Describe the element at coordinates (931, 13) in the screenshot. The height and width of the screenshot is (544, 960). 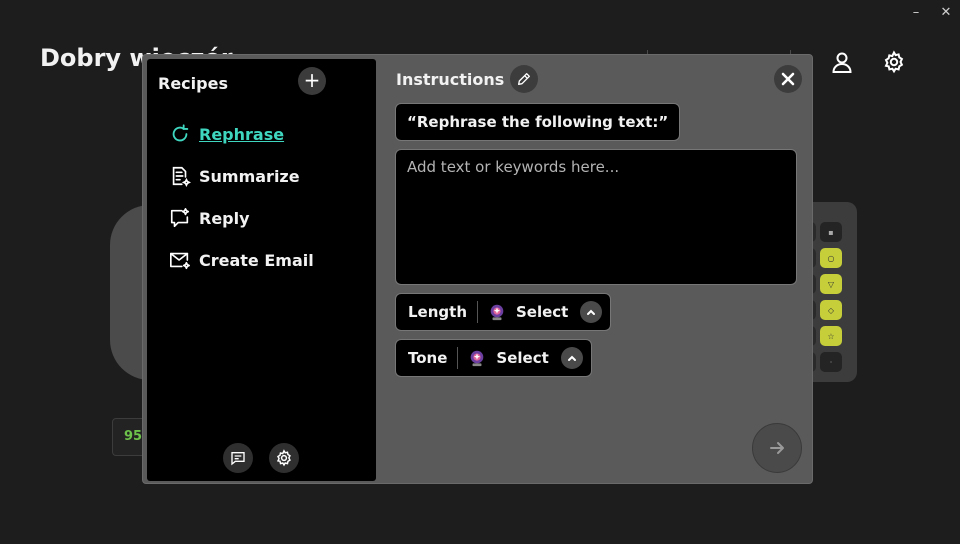
I see `window-controls: – ✕` at that location.